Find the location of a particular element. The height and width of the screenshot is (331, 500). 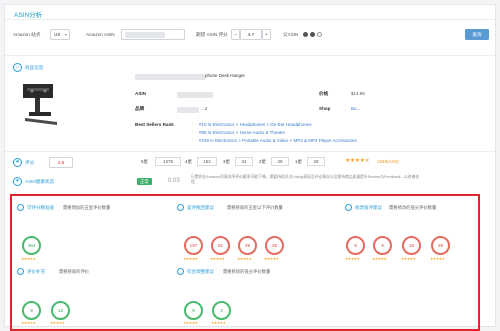

rating-section-label: 评分 is located at coordinates (30, 162).